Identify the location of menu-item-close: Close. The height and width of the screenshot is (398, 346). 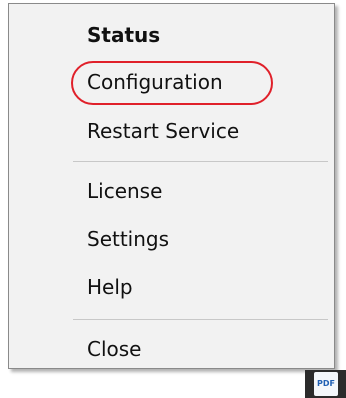
(114, 349).